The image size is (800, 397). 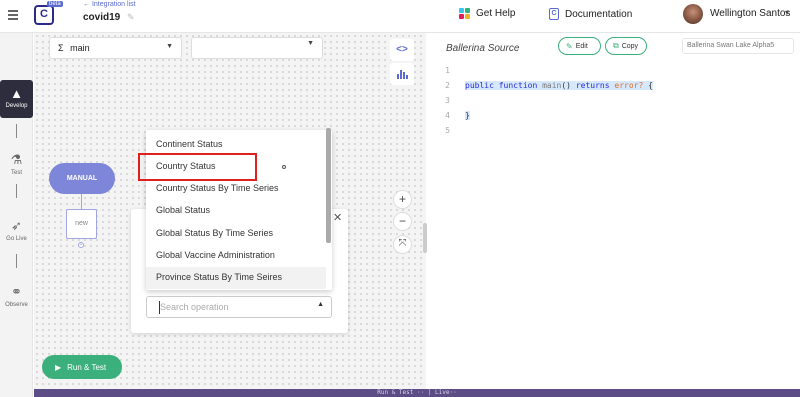 What do you see at coordinates (630, 46) in the screenshot?
I see `copy-label: Copy` at bounding box center [630, 46].